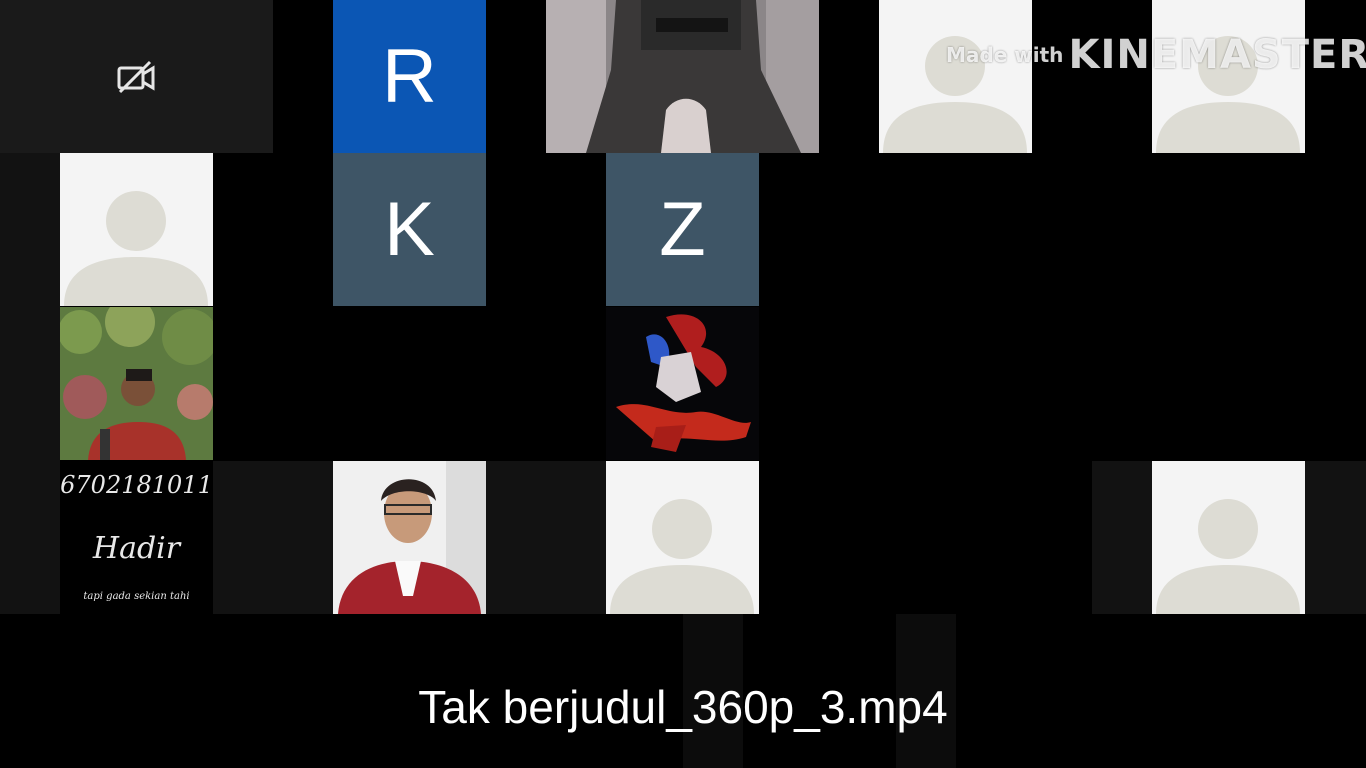 The width and height of the screenshot is (1366, 768). What do you see at coordinates (136, 485) in the screenshot?
I see `note-number: 6702181011` at bounding box center [136, 485].